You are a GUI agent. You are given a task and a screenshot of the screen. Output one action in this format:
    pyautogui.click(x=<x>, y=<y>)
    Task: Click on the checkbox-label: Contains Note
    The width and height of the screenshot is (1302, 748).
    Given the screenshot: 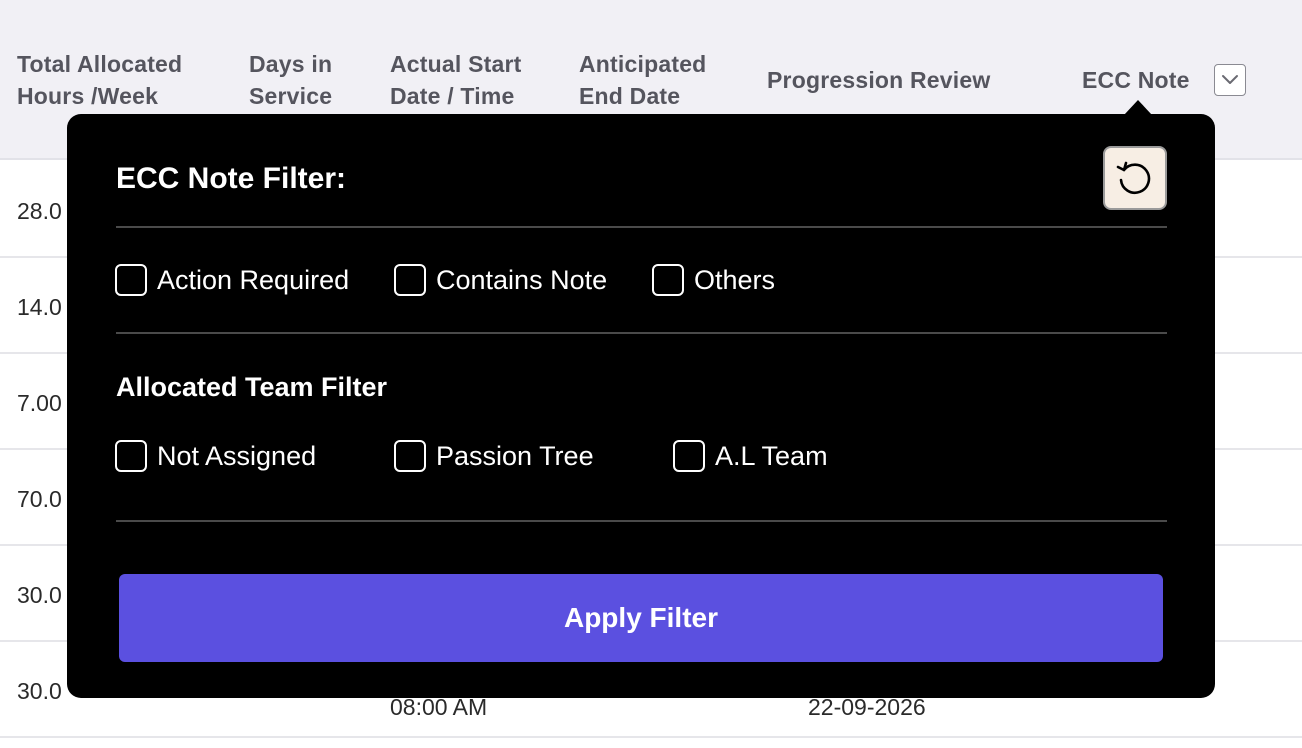 What is the action you would take?
    pyautogui.click(x=522, y=279)
    